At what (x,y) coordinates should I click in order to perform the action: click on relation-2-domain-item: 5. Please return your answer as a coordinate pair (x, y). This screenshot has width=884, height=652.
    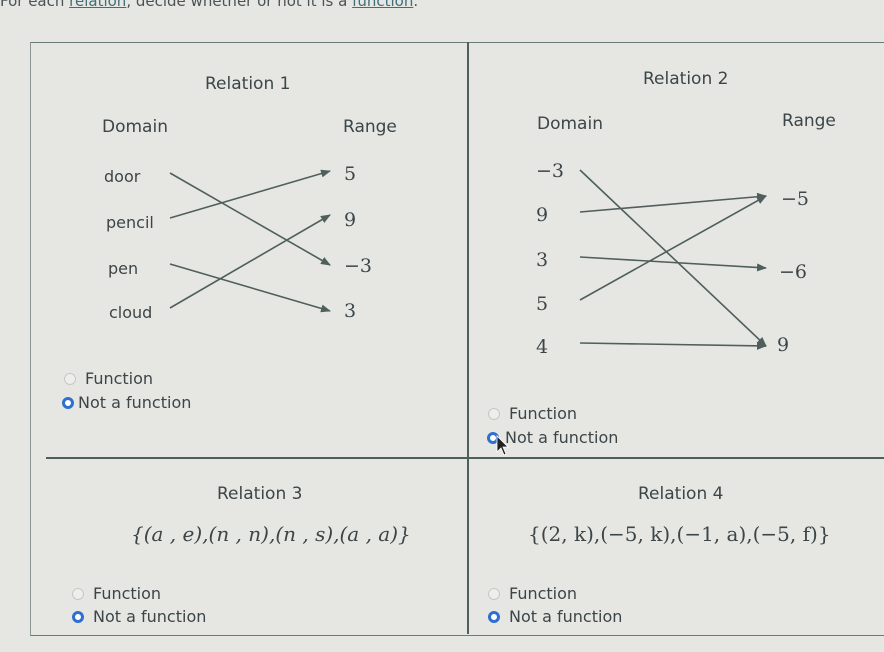
    Looking at the image, I should click on (542, 304).